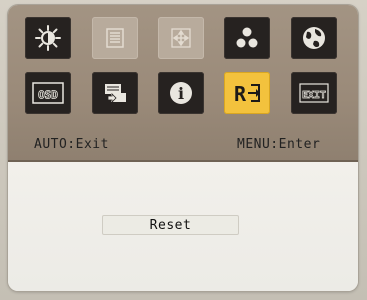  What do you see at coordinates (279, 144) in the screenshot?
I see `menu-enter-hint: MENU:Enter` at bounding box center [279, 144].